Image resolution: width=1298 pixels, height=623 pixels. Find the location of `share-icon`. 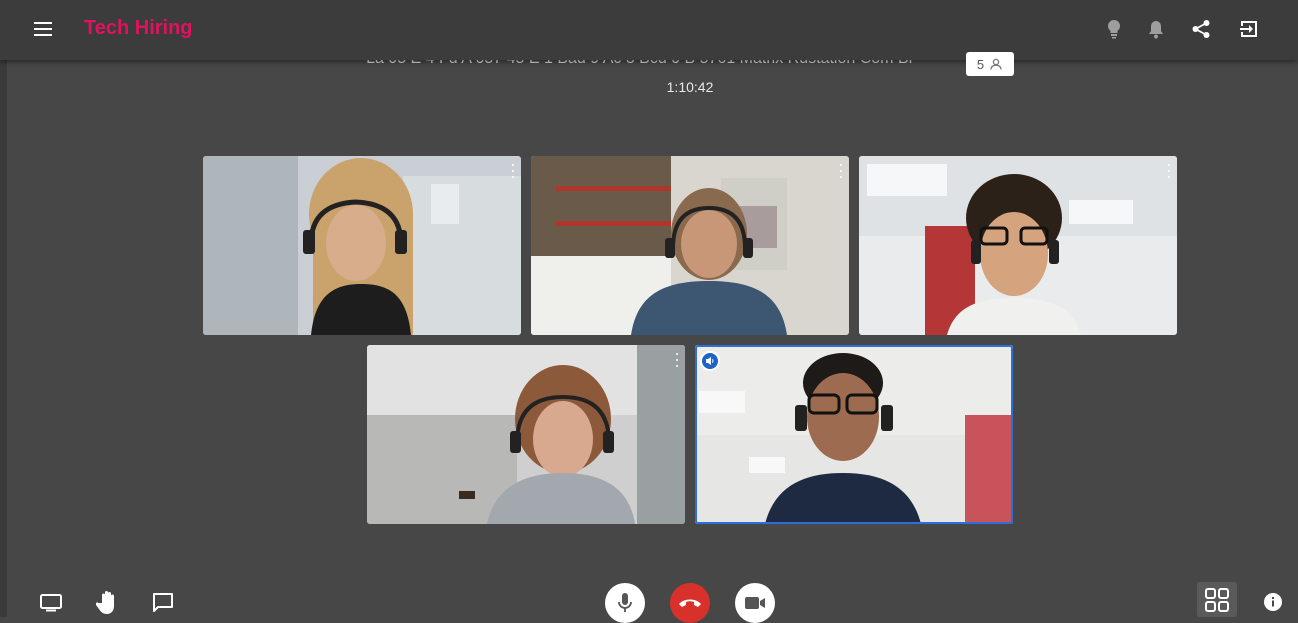

share-icon is located at coordinates (1201, 29).